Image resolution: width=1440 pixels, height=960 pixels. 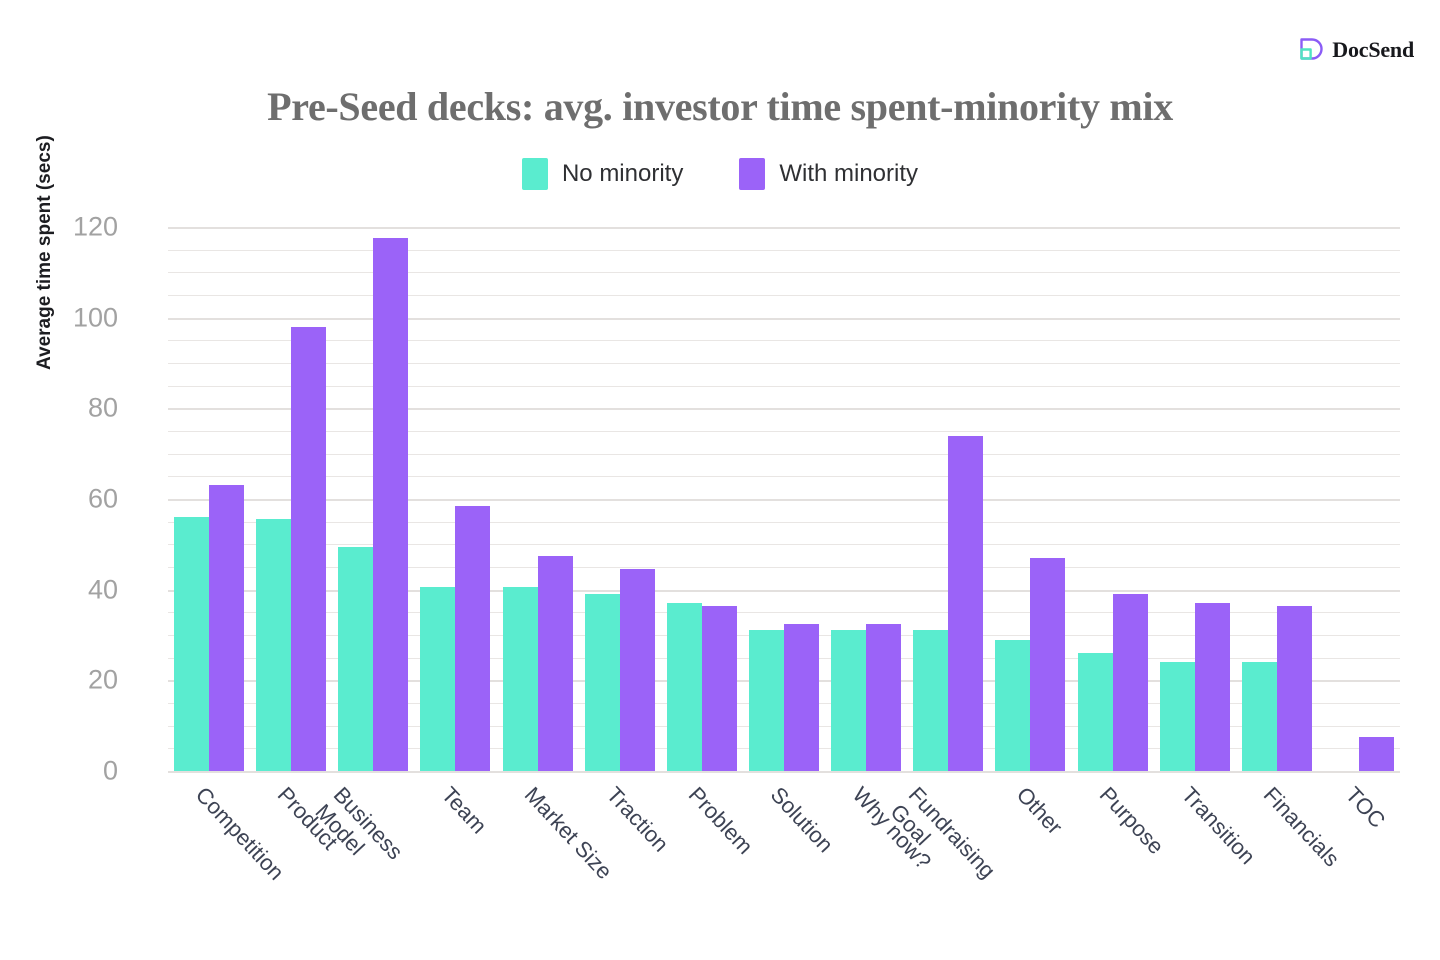 I want to click on x-axis-category: Team, so click(x=455, y=866).